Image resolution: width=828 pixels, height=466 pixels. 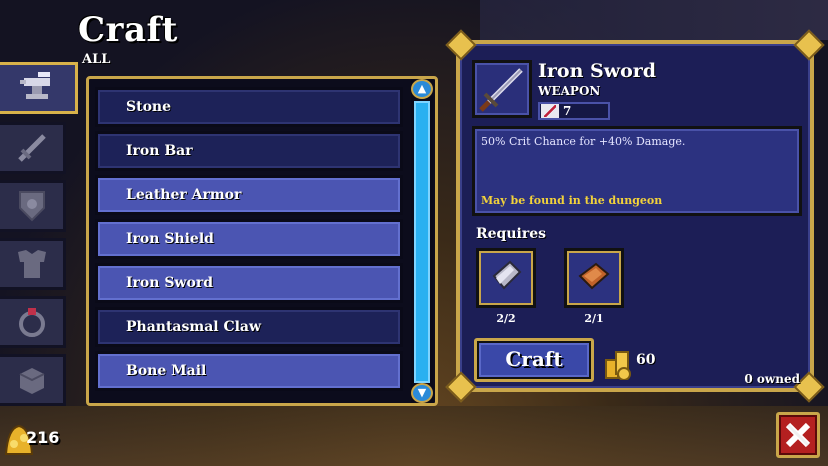 What do you see at coordinates (43, 437) in the screenshot?
I see `gold-amount: 216` at bounding box center [43, 437].